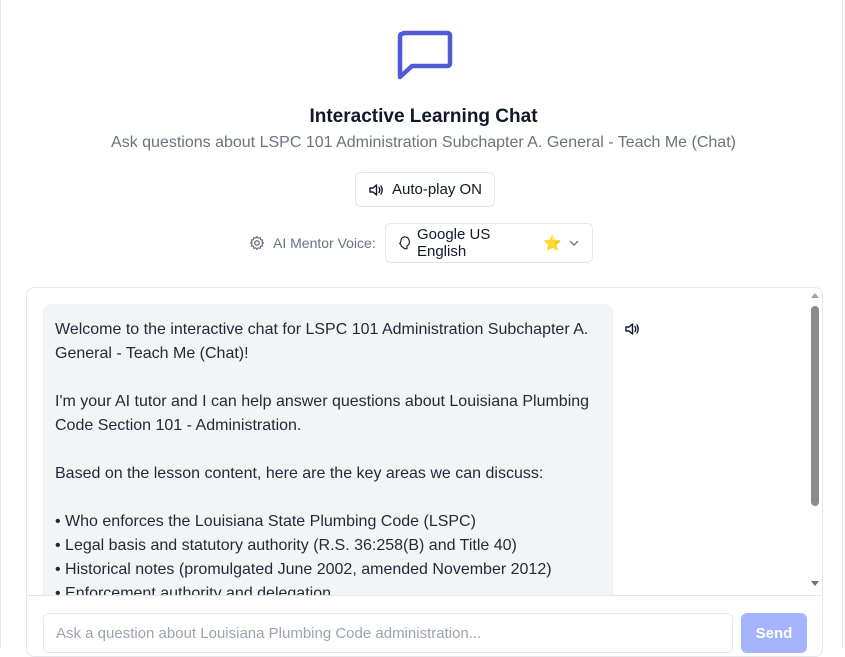 The height and width of the screenshot is (657, 845). Describe the element at coordinates (632, 329) in the screenshot. I see `speaker-icon` at that location.